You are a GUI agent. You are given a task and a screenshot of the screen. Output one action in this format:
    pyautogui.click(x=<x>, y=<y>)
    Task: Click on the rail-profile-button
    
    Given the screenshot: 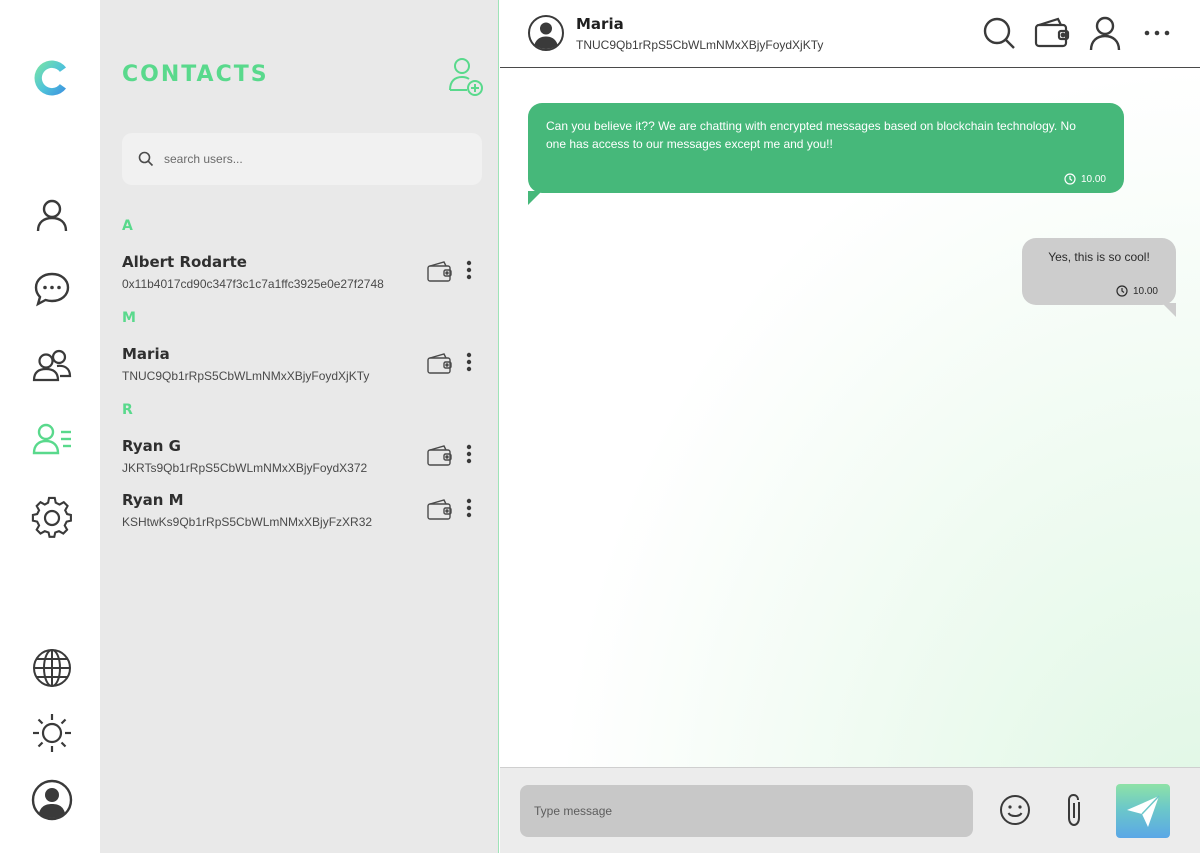 What is the action you would take?
    pyautogui.click(x=52, y=216)
    